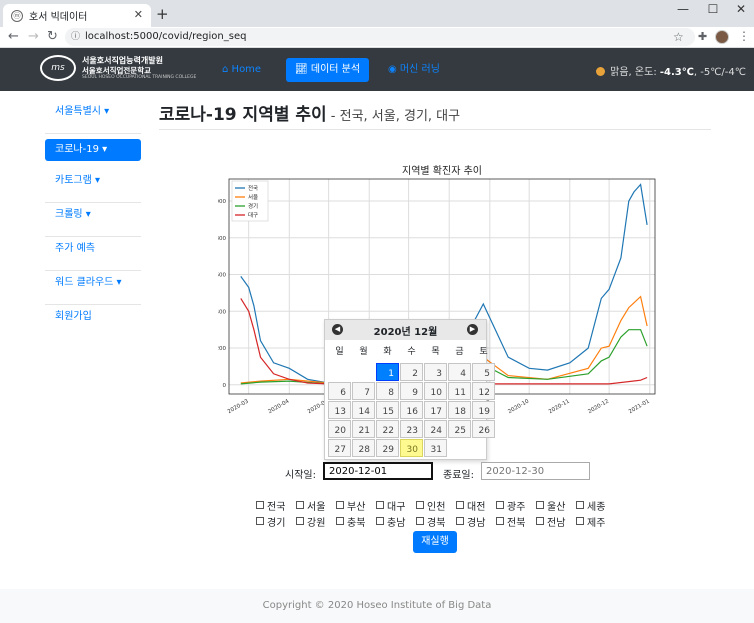 The image size is (754, 623). Describe the element at coordinates (316, 521) in the screenshot. I see `region-checkbox: 강원` at that location.